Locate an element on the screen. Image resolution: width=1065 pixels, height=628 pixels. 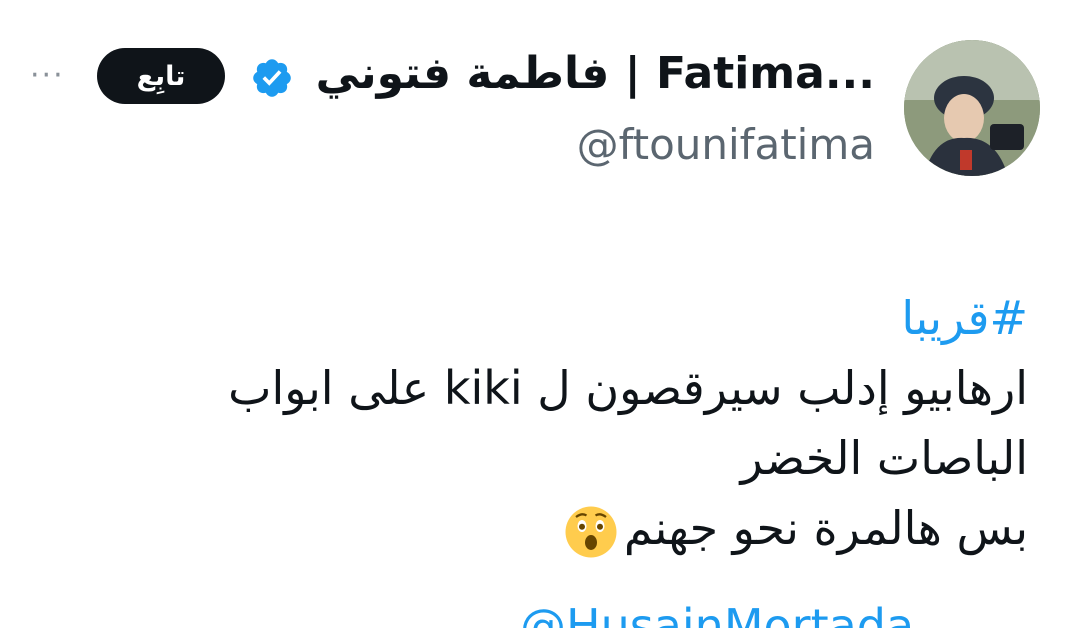
tweet-line-2: الباصات الخضر is located at coordinates (884, 458).